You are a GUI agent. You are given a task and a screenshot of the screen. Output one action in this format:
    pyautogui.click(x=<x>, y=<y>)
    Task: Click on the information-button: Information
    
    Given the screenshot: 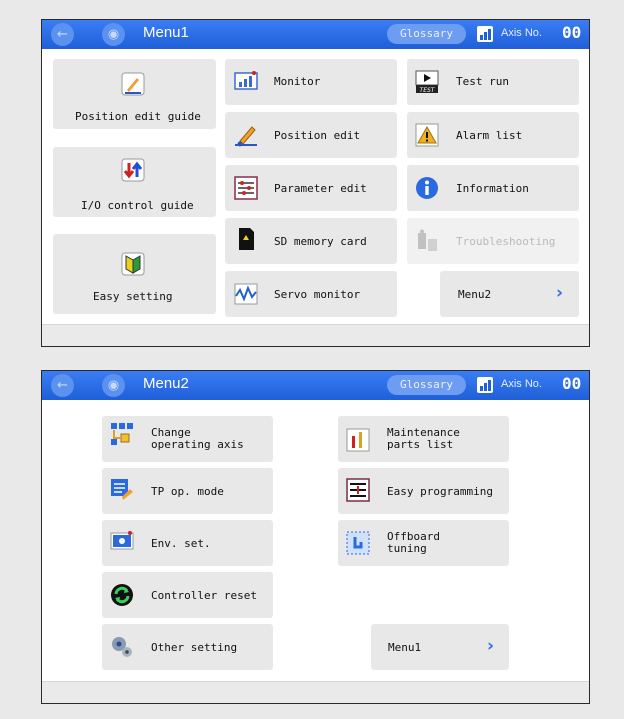 What is the action you would take?
    pyautogui.click(x=493, y=188)
    